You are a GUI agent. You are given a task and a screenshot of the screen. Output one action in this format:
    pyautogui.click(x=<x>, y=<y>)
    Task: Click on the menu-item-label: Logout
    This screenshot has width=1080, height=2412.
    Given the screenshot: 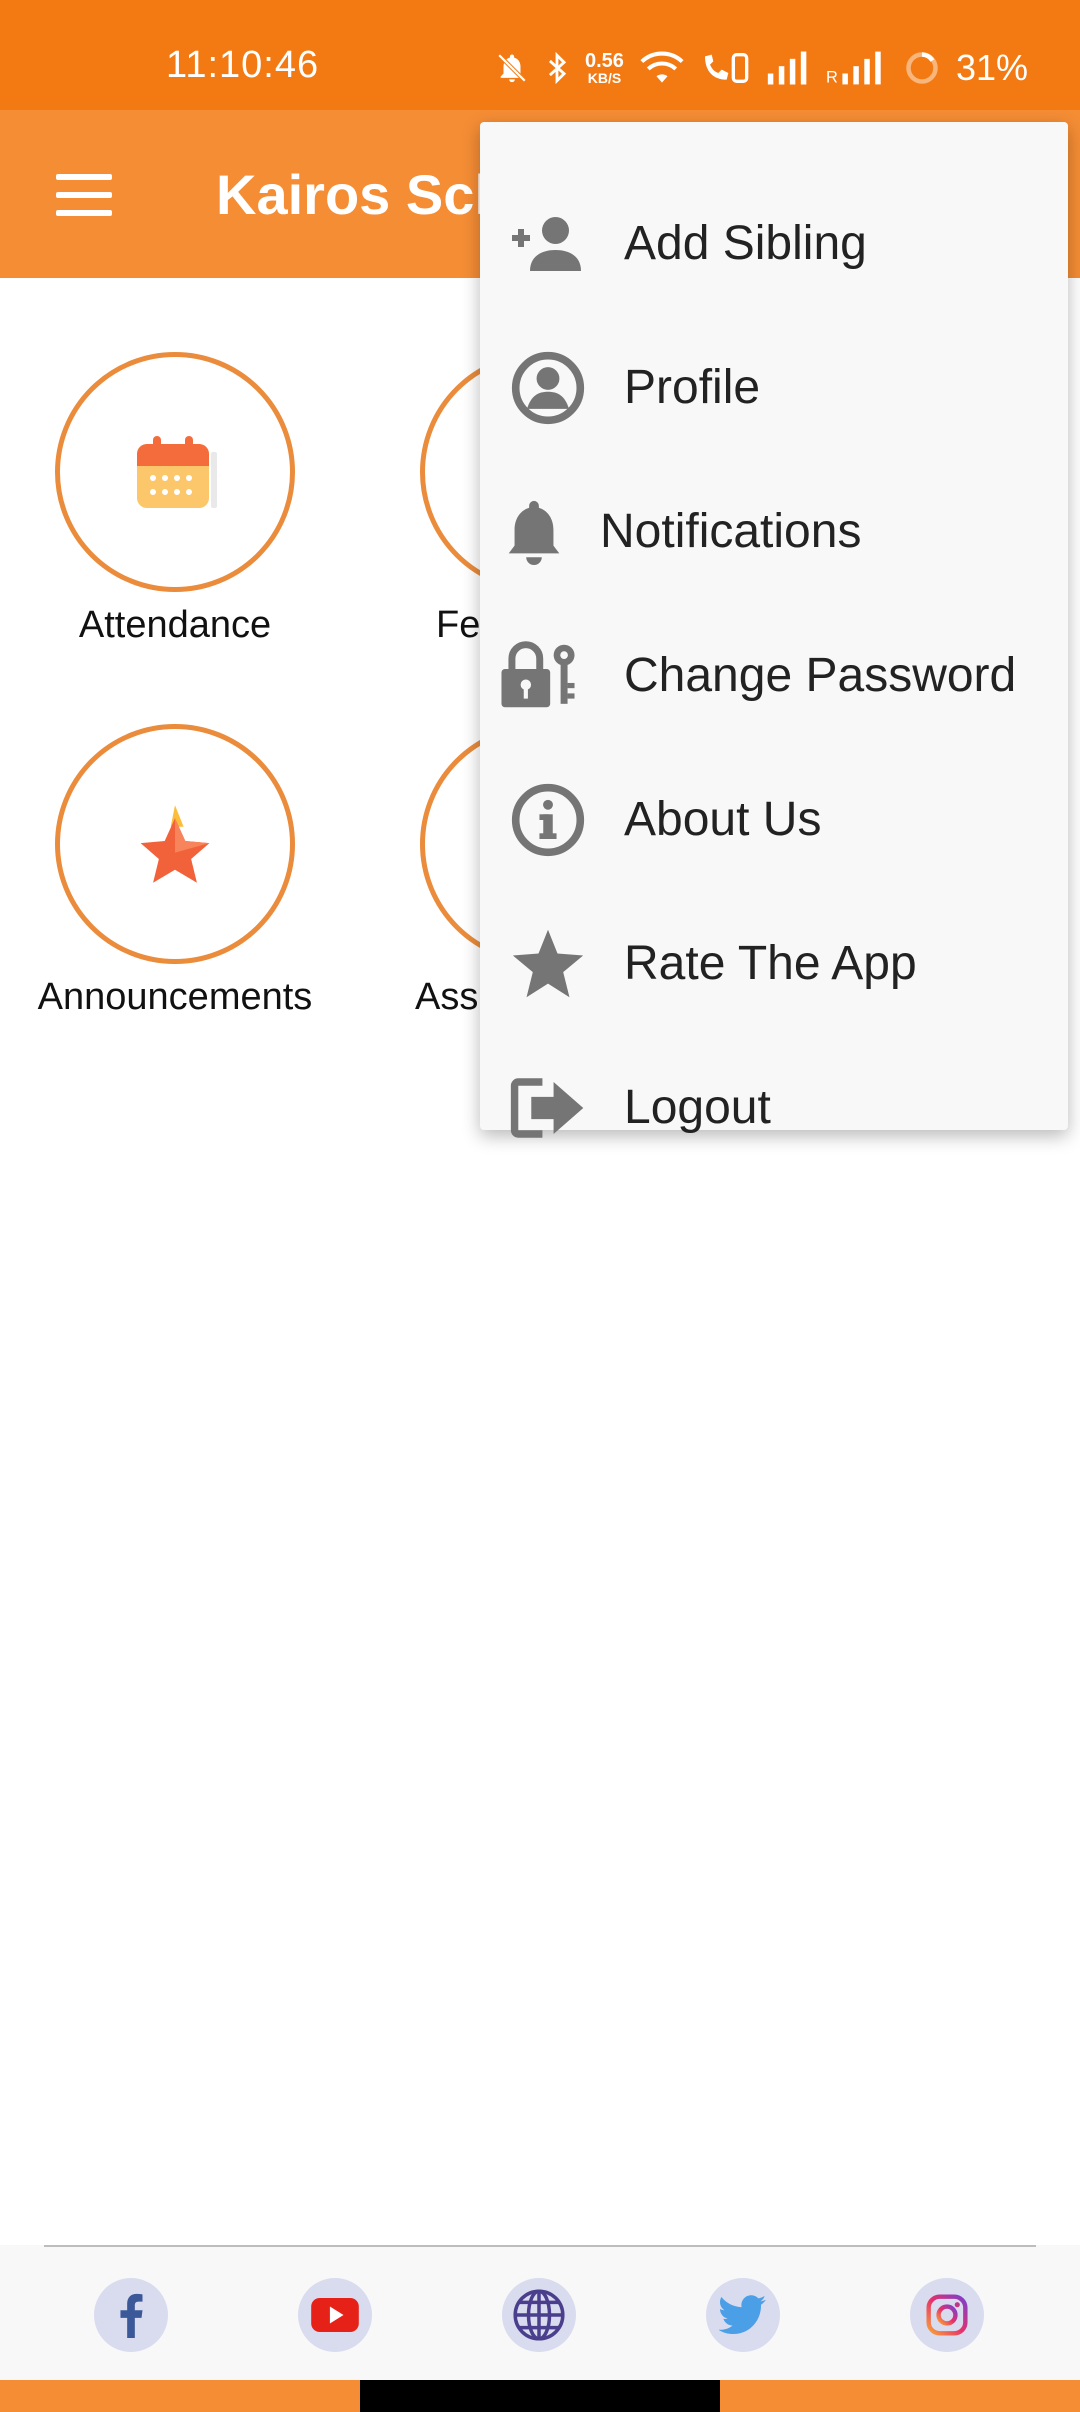 What is the action you would take?
    pyautogui.click(x=697, y=1107)
    